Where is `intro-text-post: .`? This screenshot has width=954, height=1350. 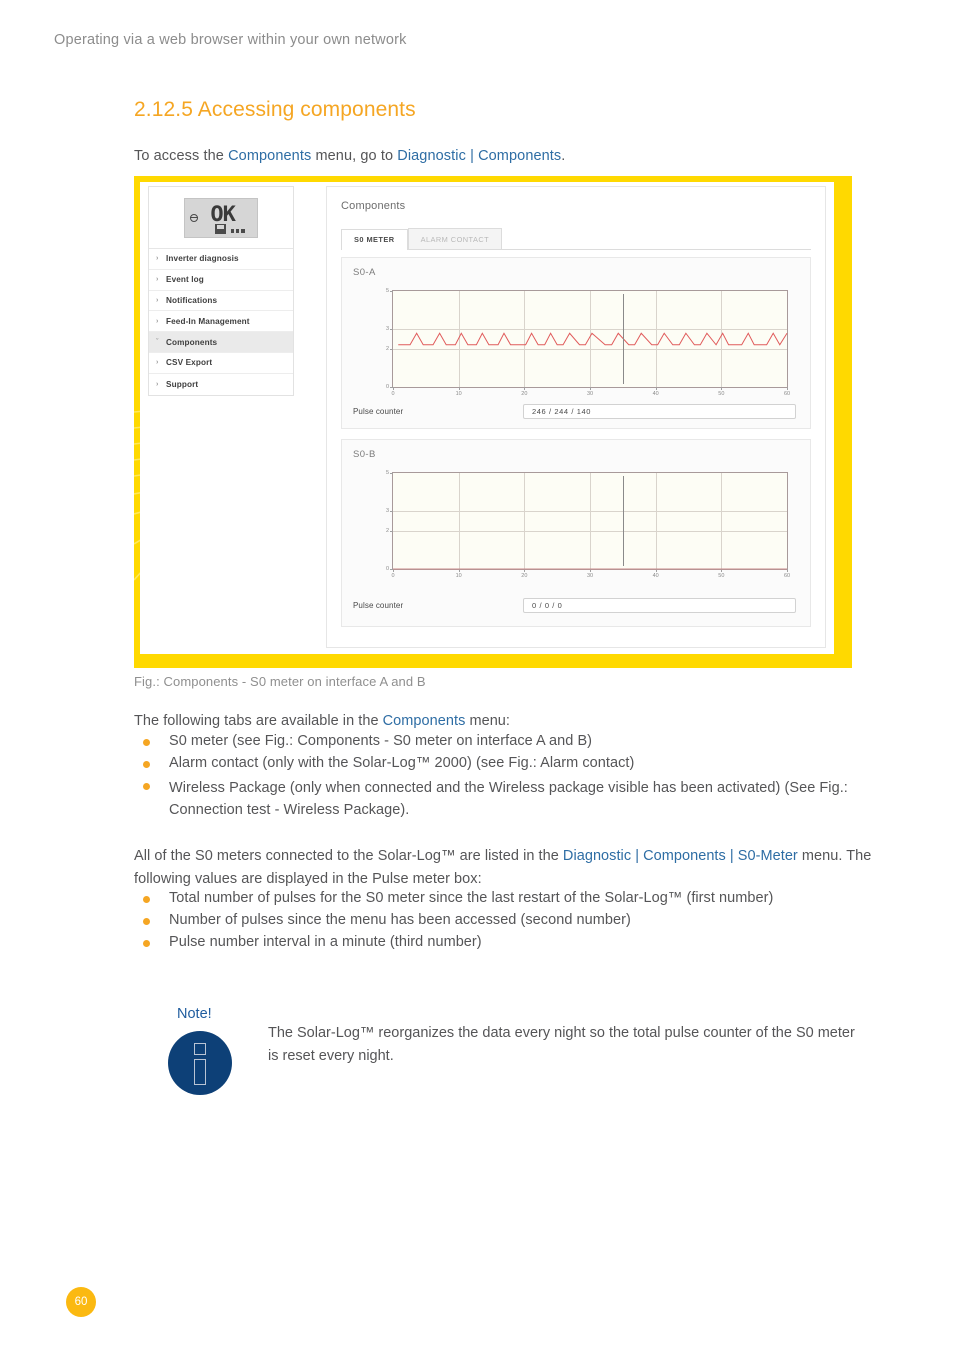
intro-text-post: . is located at coordinates (563, 156).